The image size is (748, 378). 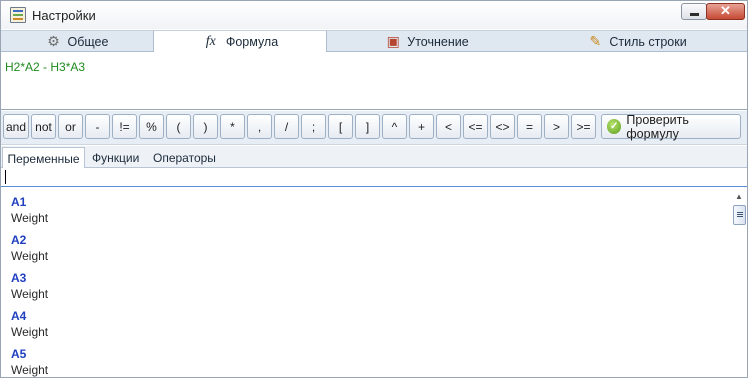 What do you see at coordinates (421, 126) in the screenshot?
I see `operator-button-plus: +` at bounding box center [421, 126].